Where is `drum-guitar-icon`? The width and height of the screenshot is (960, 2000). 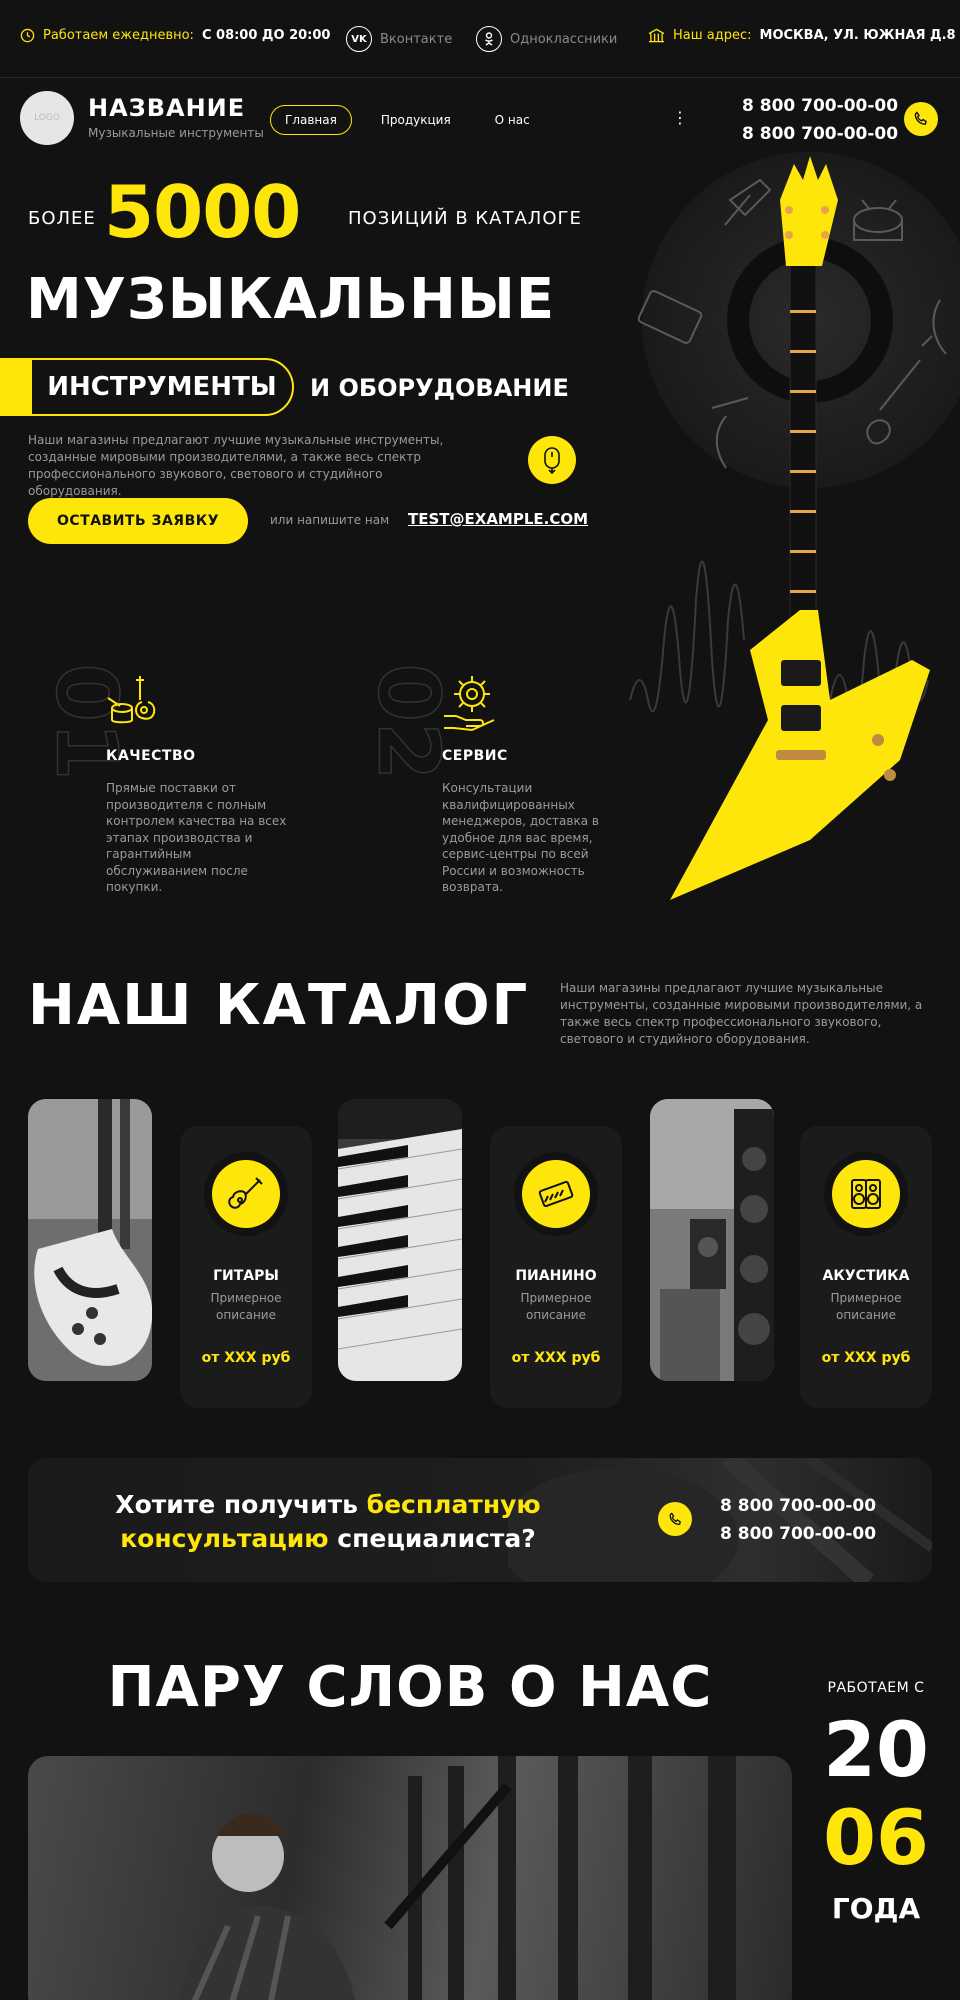
drum-guitar-icon is located at coordinates (131, 700).